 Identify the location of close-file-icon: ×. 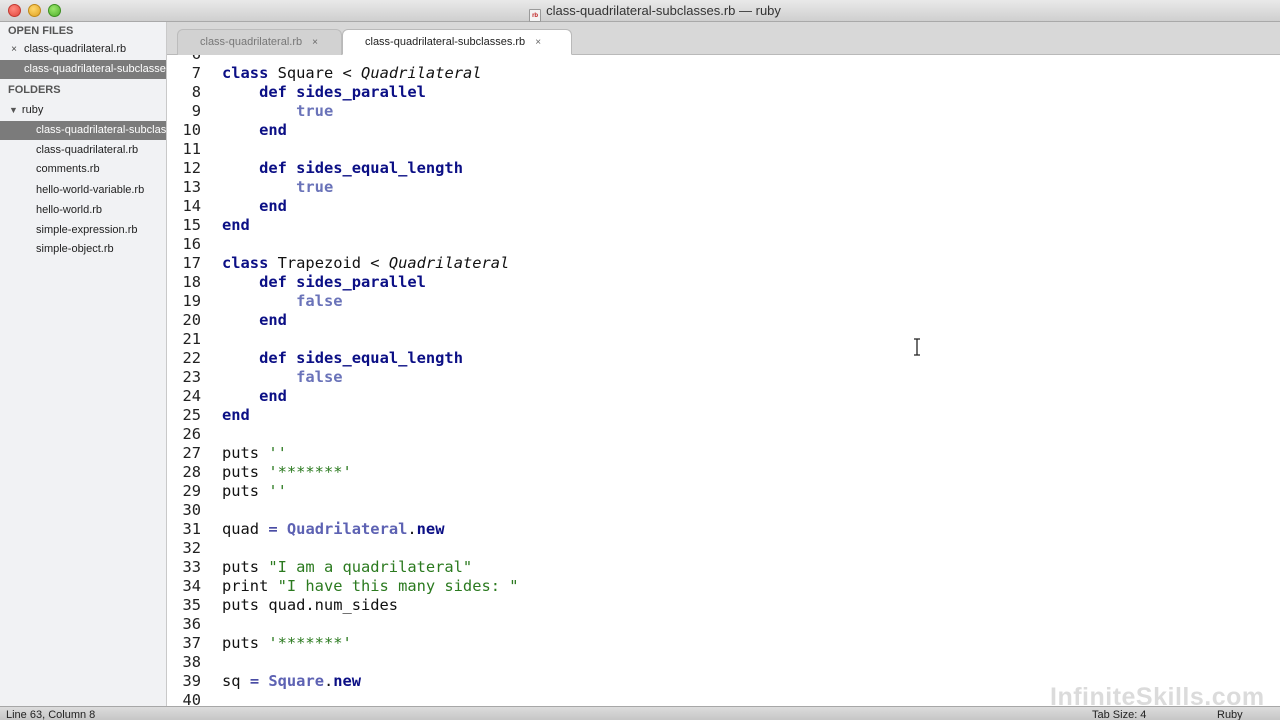
(14, 49).